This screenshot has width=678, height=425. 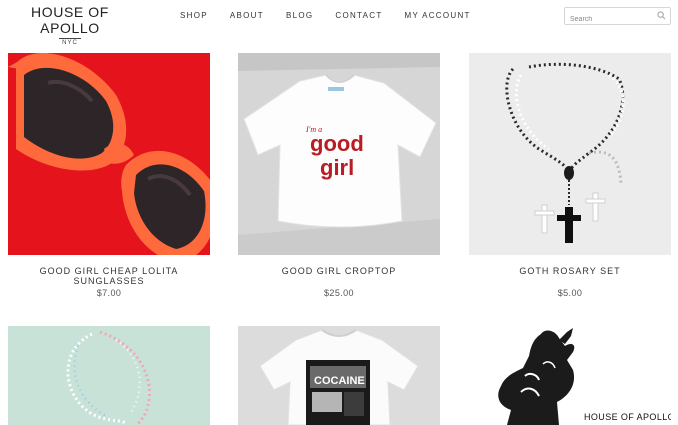 I want to click on croptop-print-girl: girl, so click(x=337, y=167).